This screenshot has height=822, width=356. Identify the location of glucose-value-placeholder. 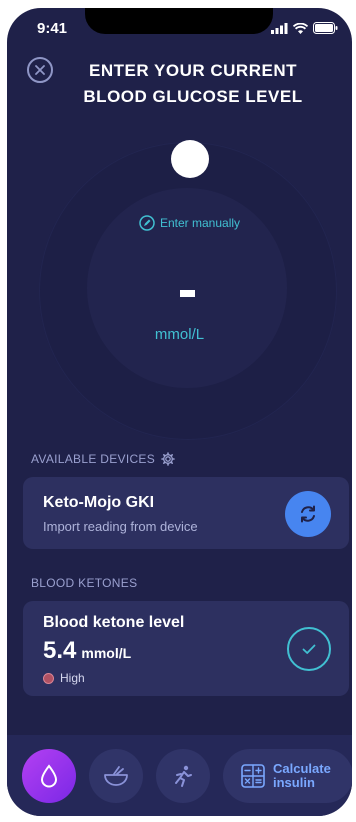
(187, 293).